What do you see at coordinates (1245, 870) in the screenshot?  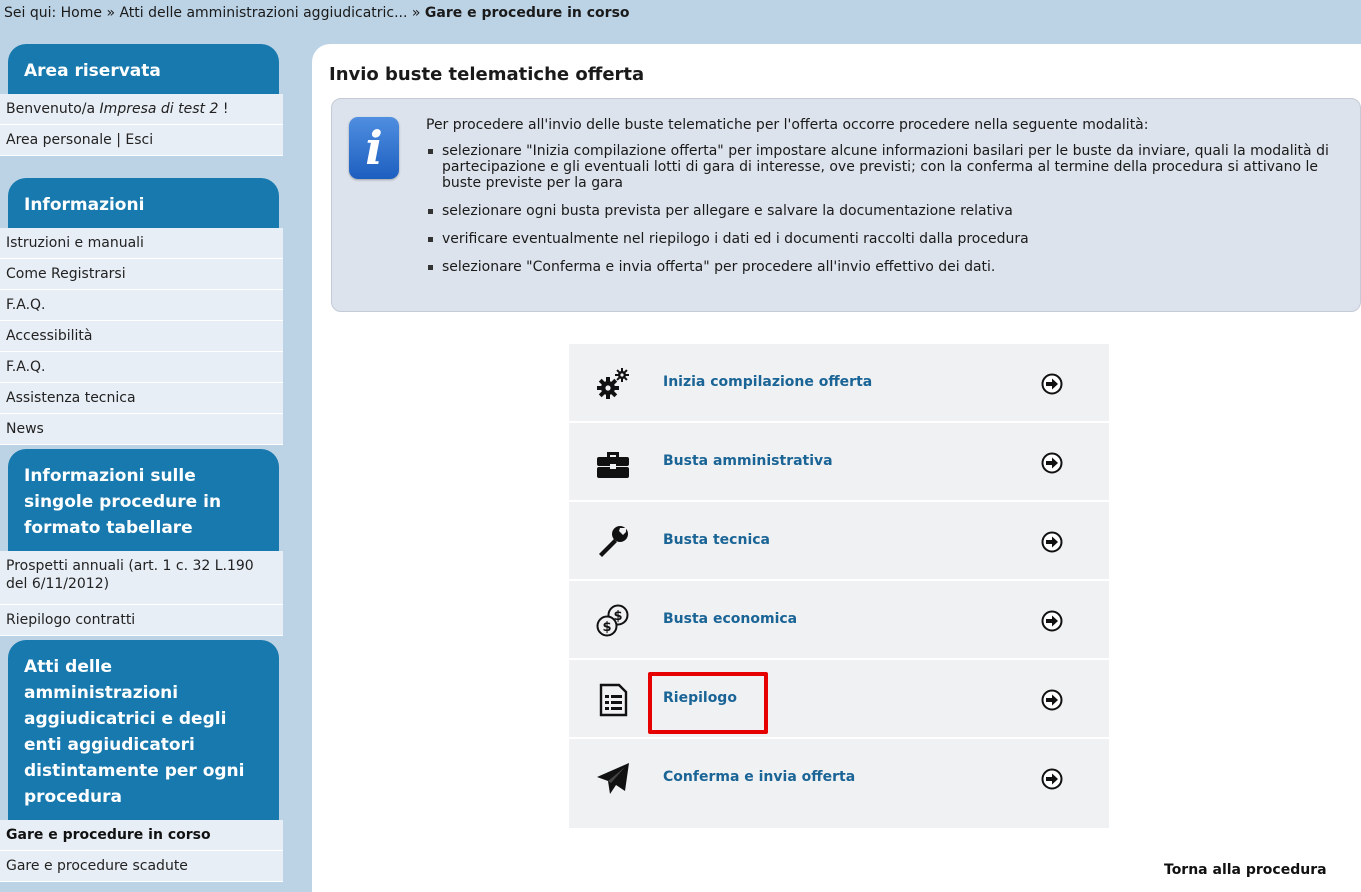 I see `back-to-procedure-link: Torna alla procedura` at bounding box center [1245, 870].